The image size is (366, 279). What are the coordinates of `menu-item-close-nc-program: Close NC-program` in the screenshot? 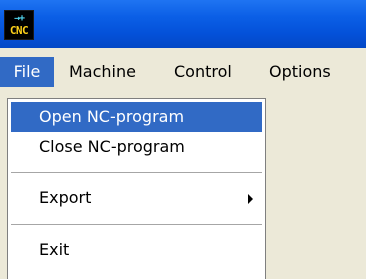 It's located at (136, 147).